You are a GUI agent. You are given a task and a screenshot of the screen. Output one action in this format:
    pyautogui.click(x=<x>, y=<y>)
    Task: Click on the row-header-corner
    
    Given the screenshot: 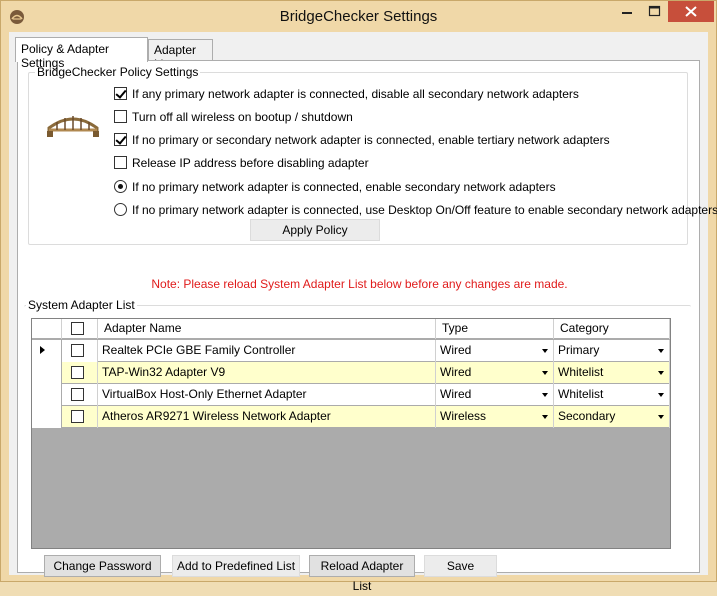 What is the action you would take?
    pyautogui.click(x=47, y=329)
    